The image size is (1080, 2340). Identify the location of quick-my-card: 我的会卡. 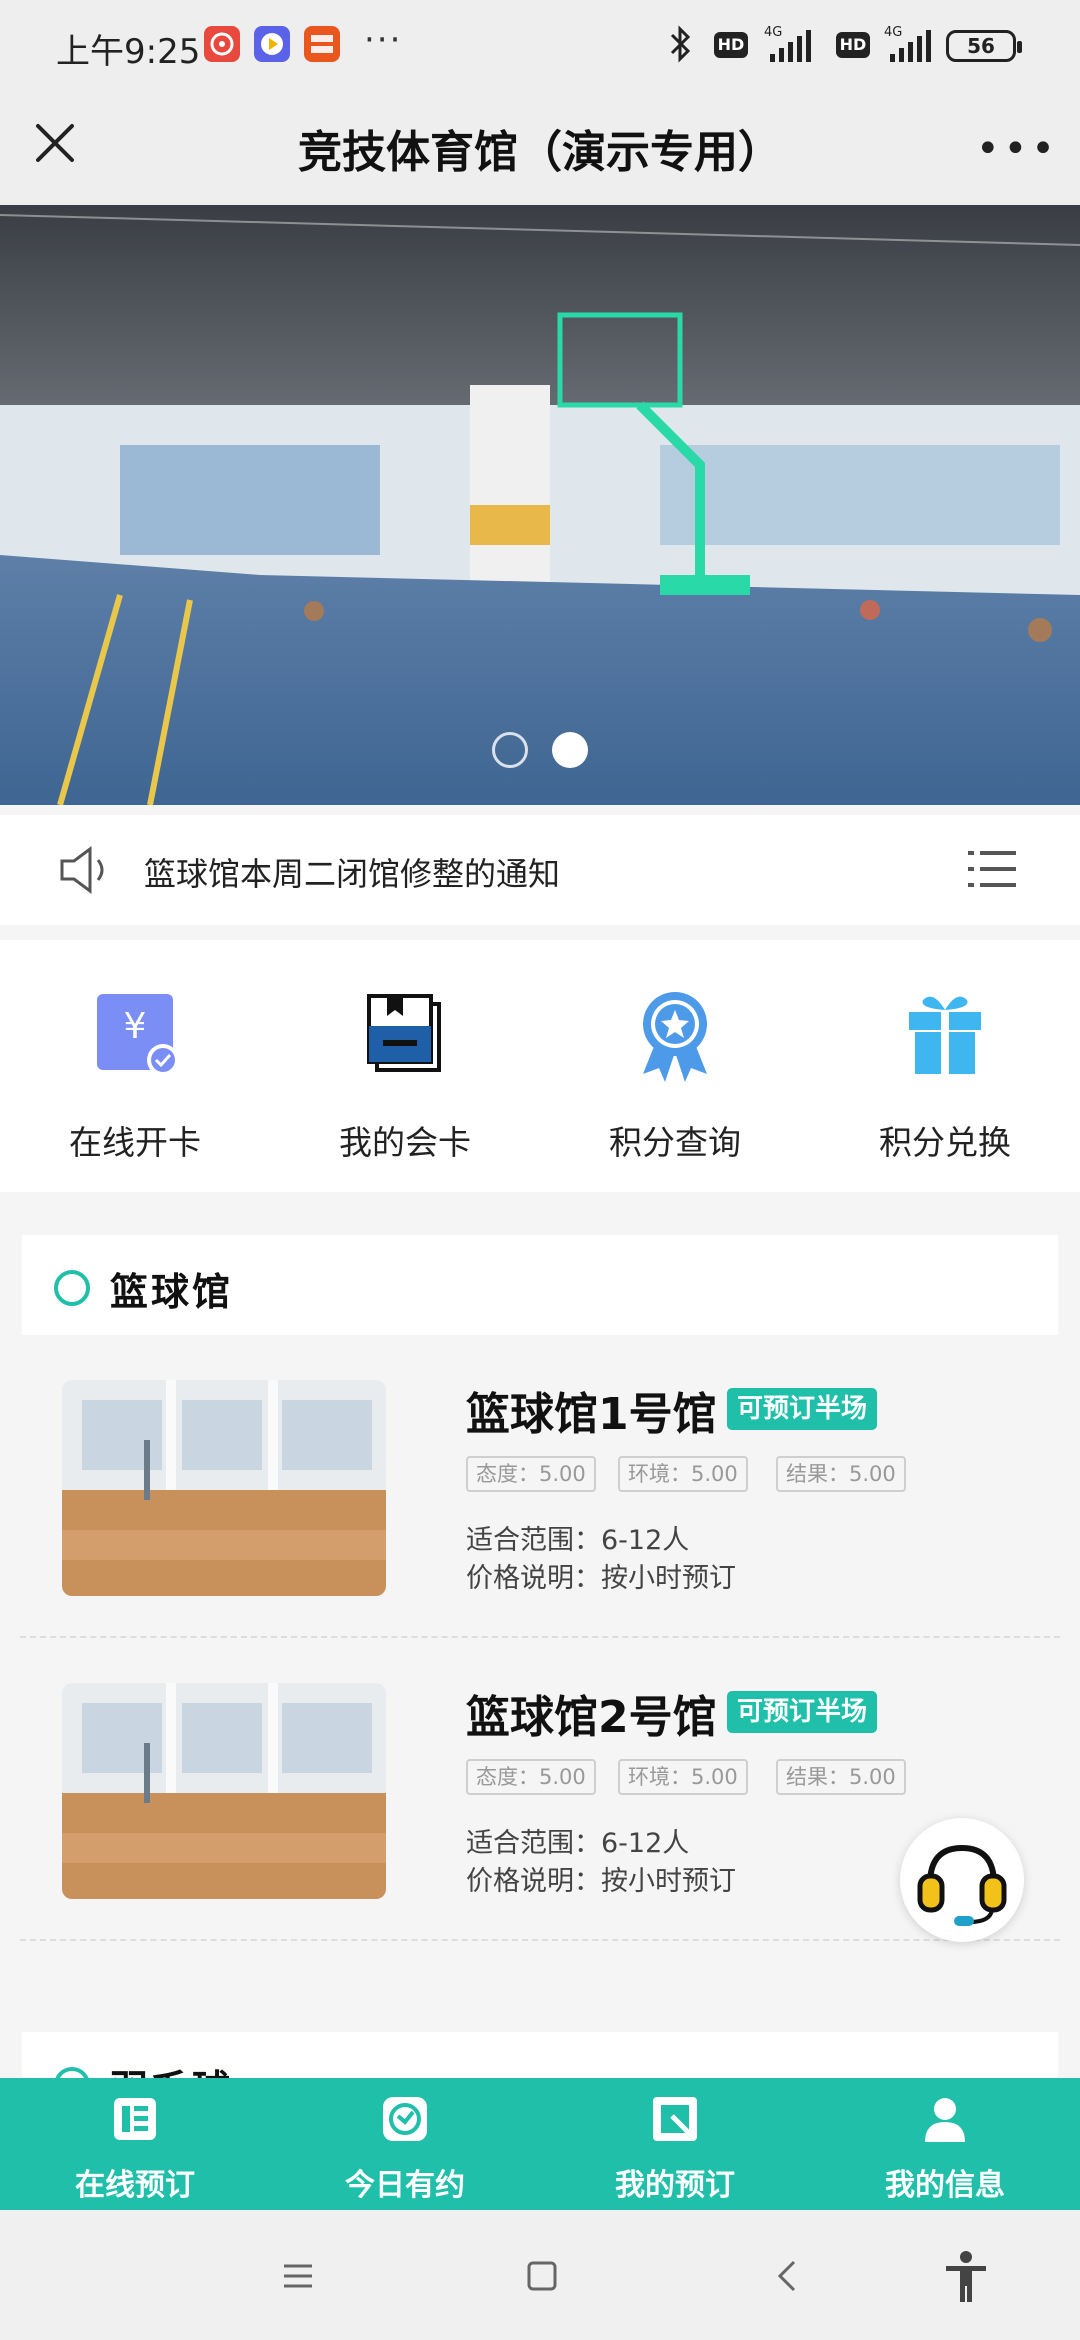
(405, 1066).